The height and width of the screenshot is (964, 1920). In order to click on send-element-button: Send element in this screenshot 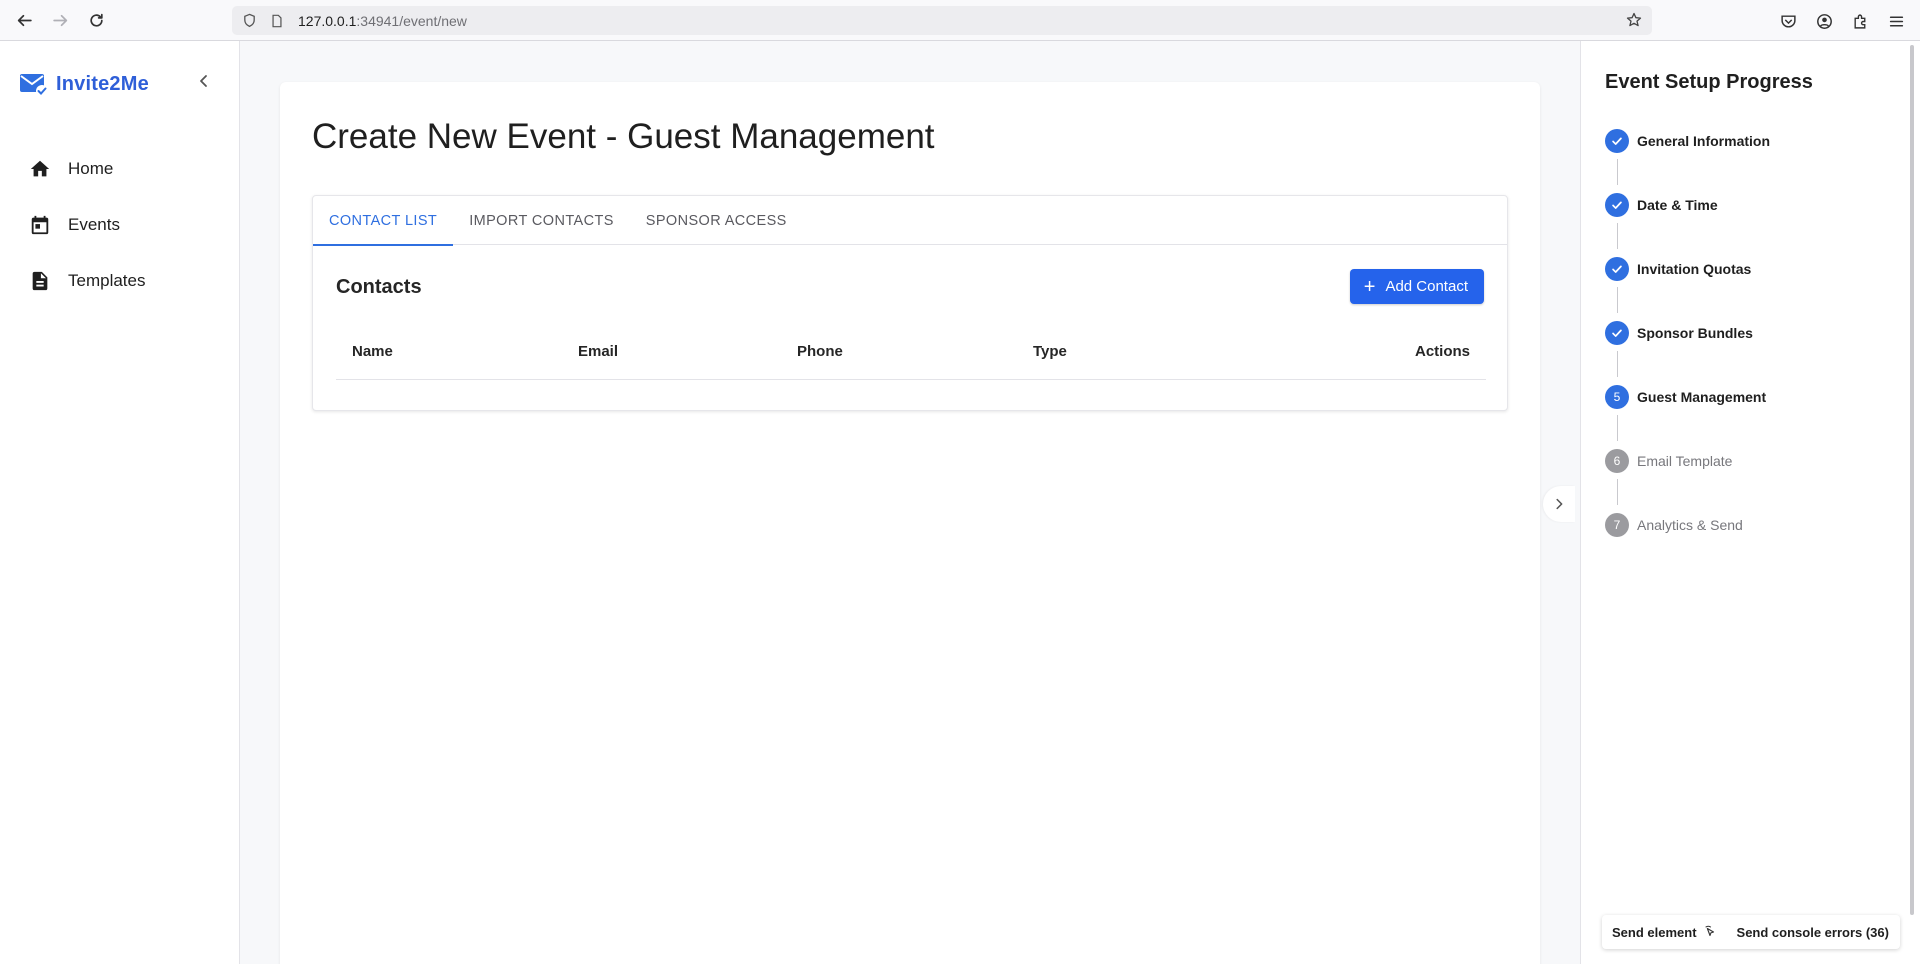, I will do `click(1664, 932)`.